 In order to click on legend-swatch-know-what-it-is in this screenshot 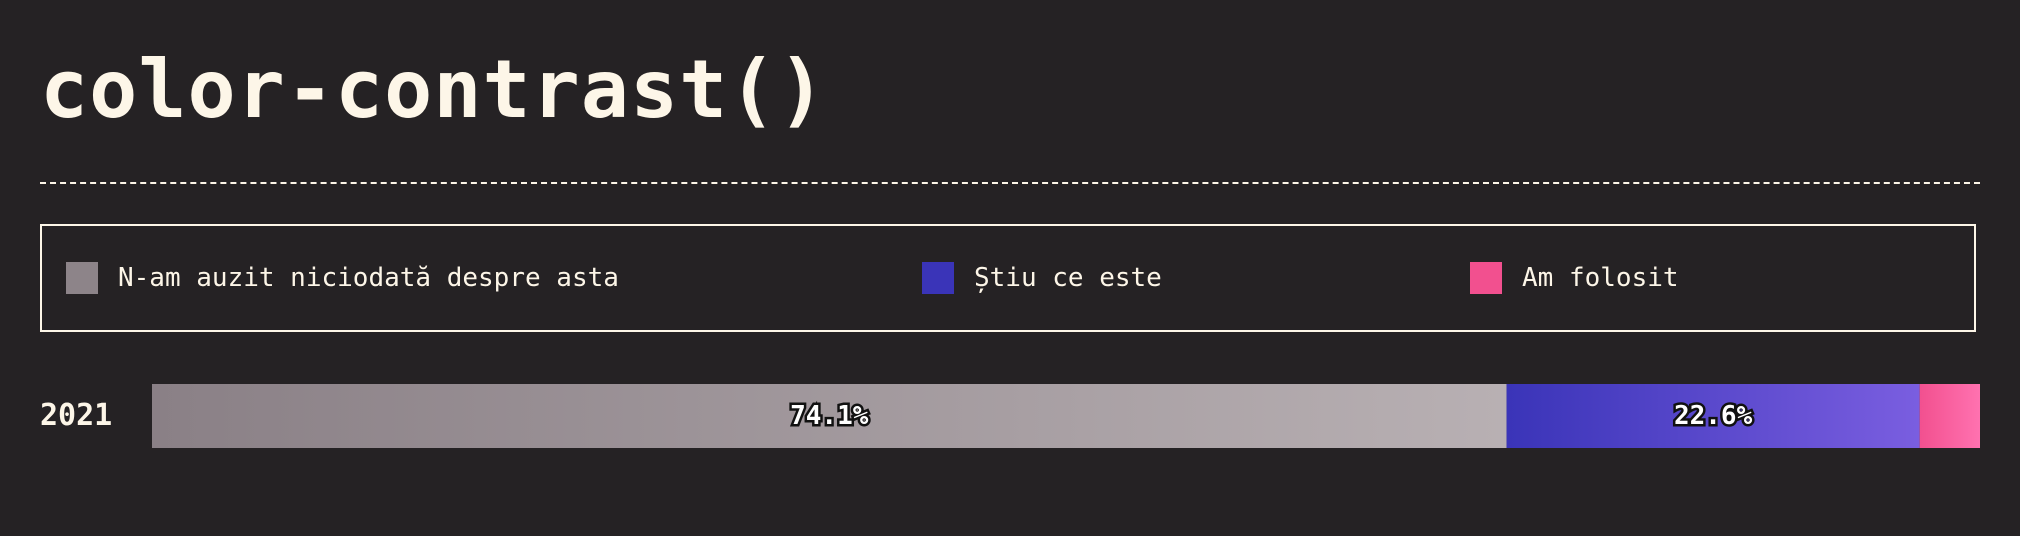, I will do `click(938, 278)`.